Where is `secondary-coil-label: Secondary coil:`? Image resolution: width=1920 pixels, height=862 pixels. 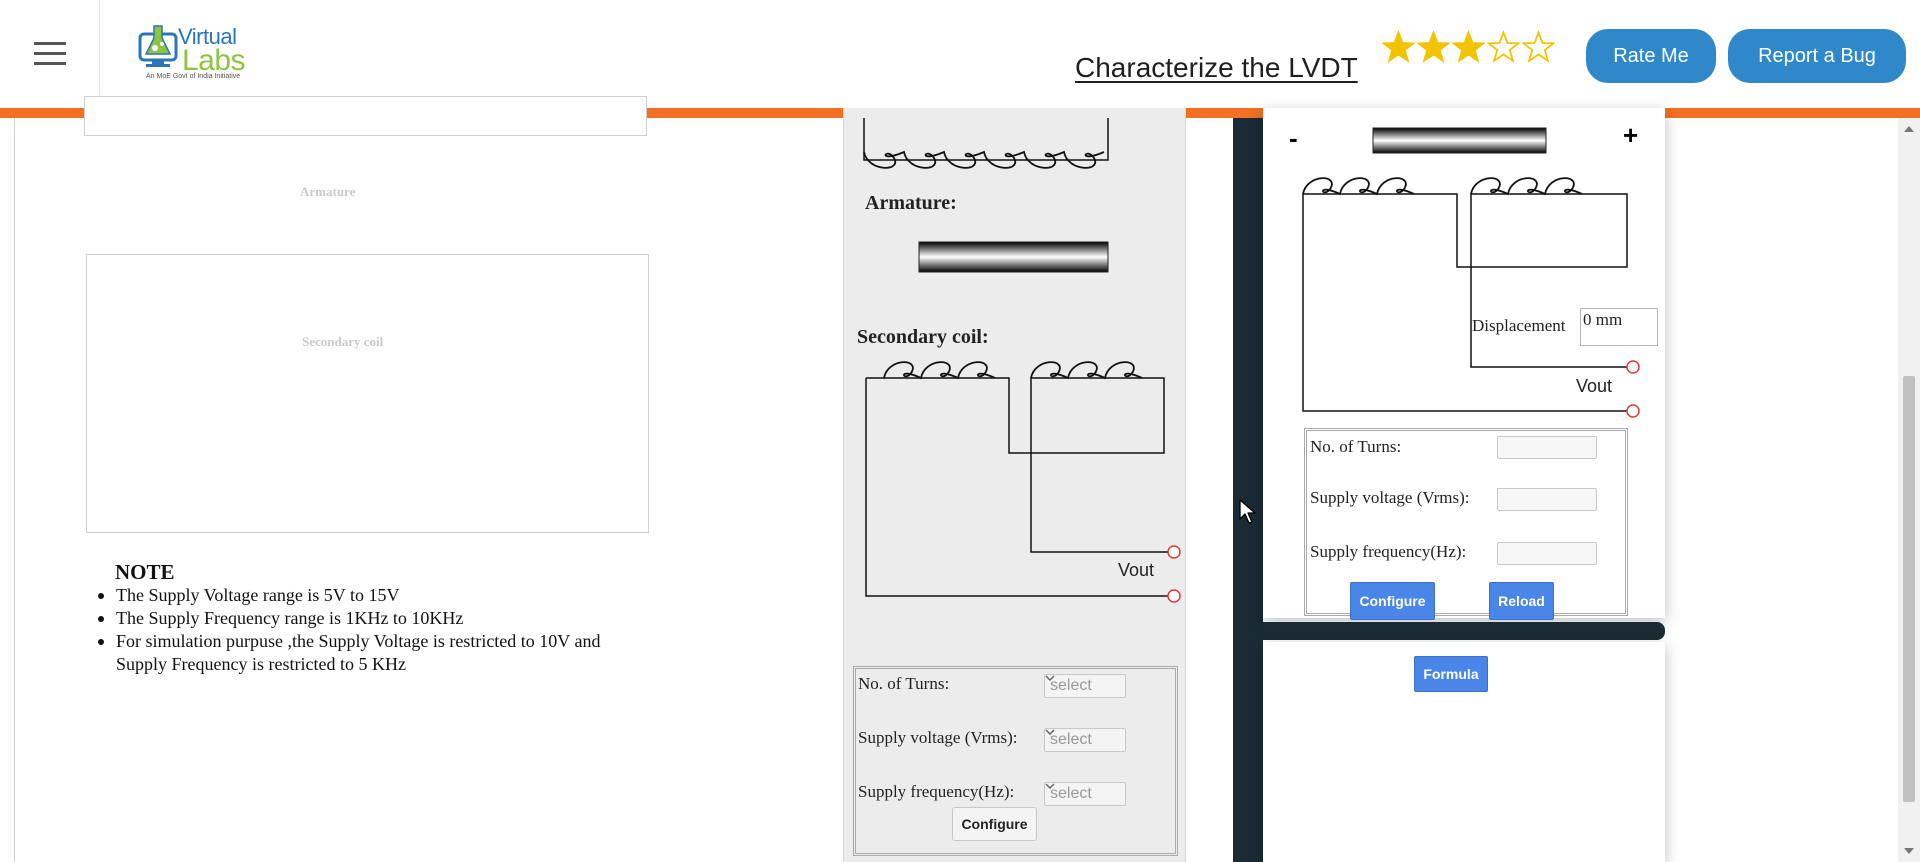 secondary-coil-label: Secondary coil: is located at coordinates (923, 337).